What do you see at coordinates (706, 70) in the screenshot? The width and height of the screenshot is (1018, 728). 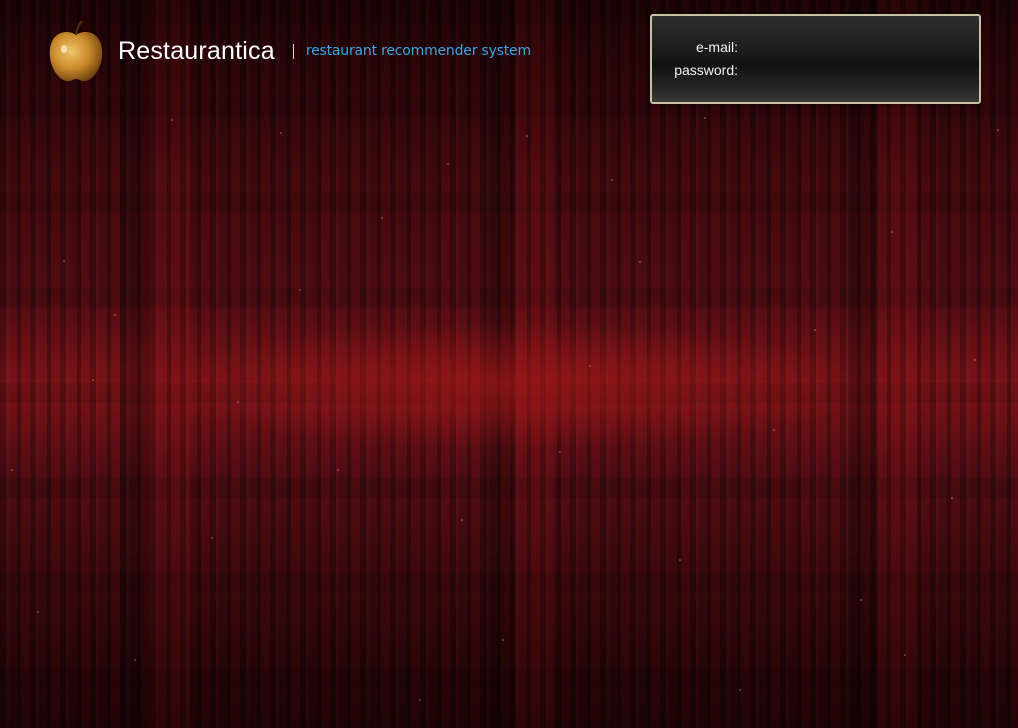 I see `password-label: password:` at bounding box center [706, 70].